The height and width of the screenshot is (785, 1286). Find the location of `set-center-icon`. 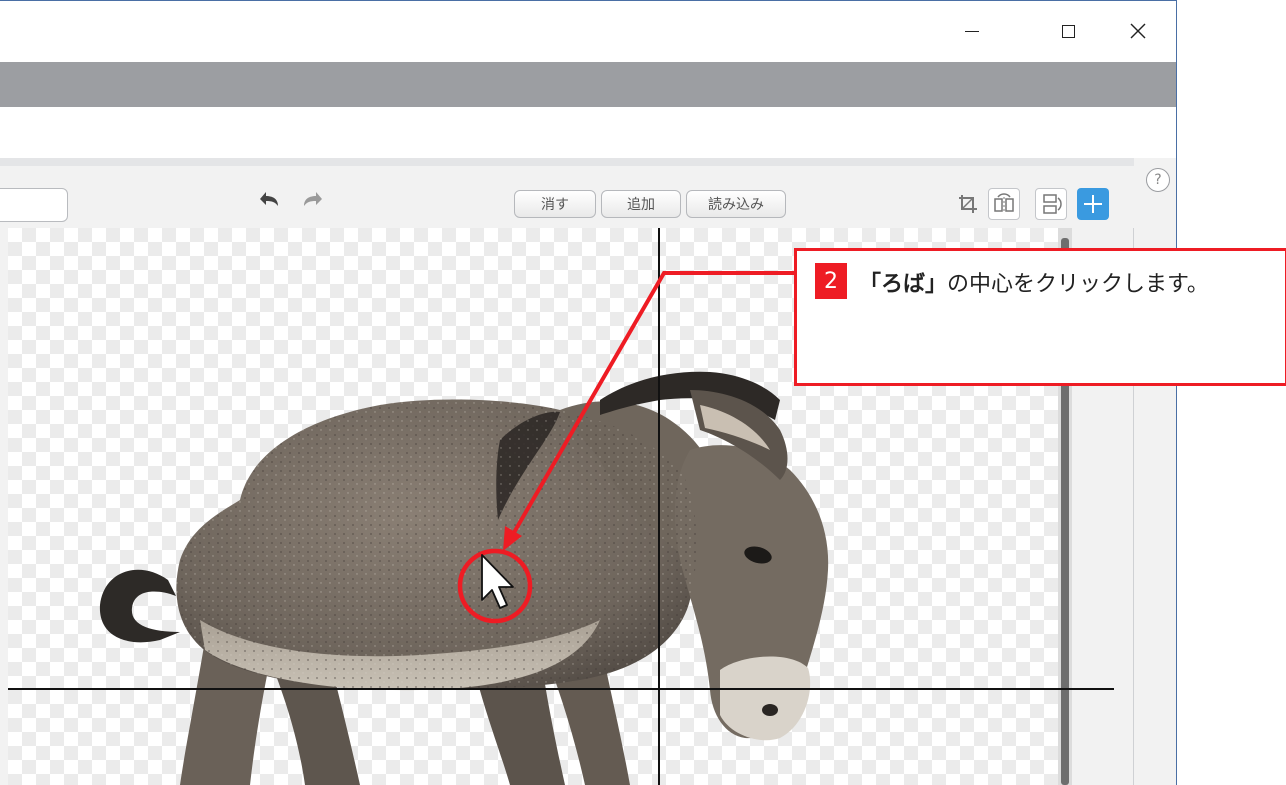

set-center-icon is located at coordinates (1093, 204).